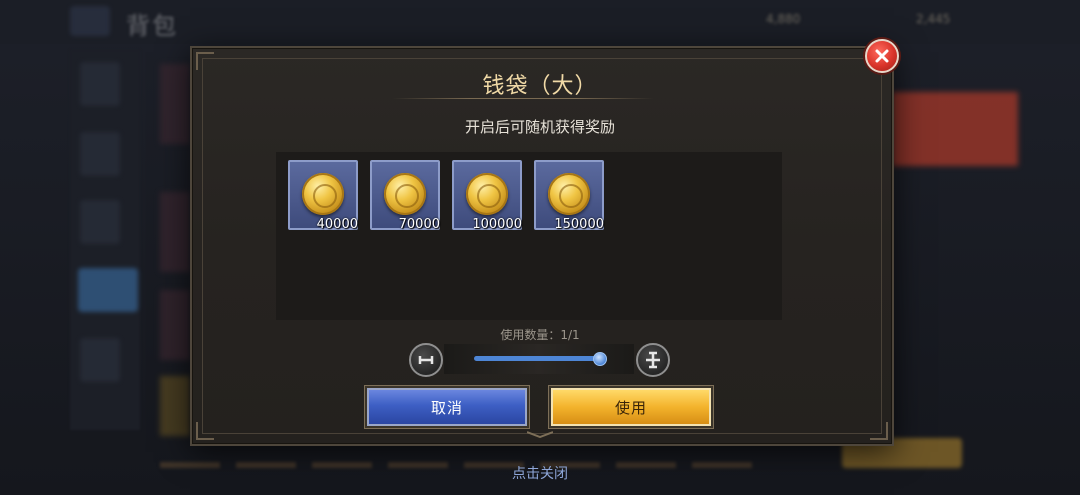 This screenshot has height=495, width=1080. I want to click on use-count-label: 使用数量：1/1, so click(540, 335).